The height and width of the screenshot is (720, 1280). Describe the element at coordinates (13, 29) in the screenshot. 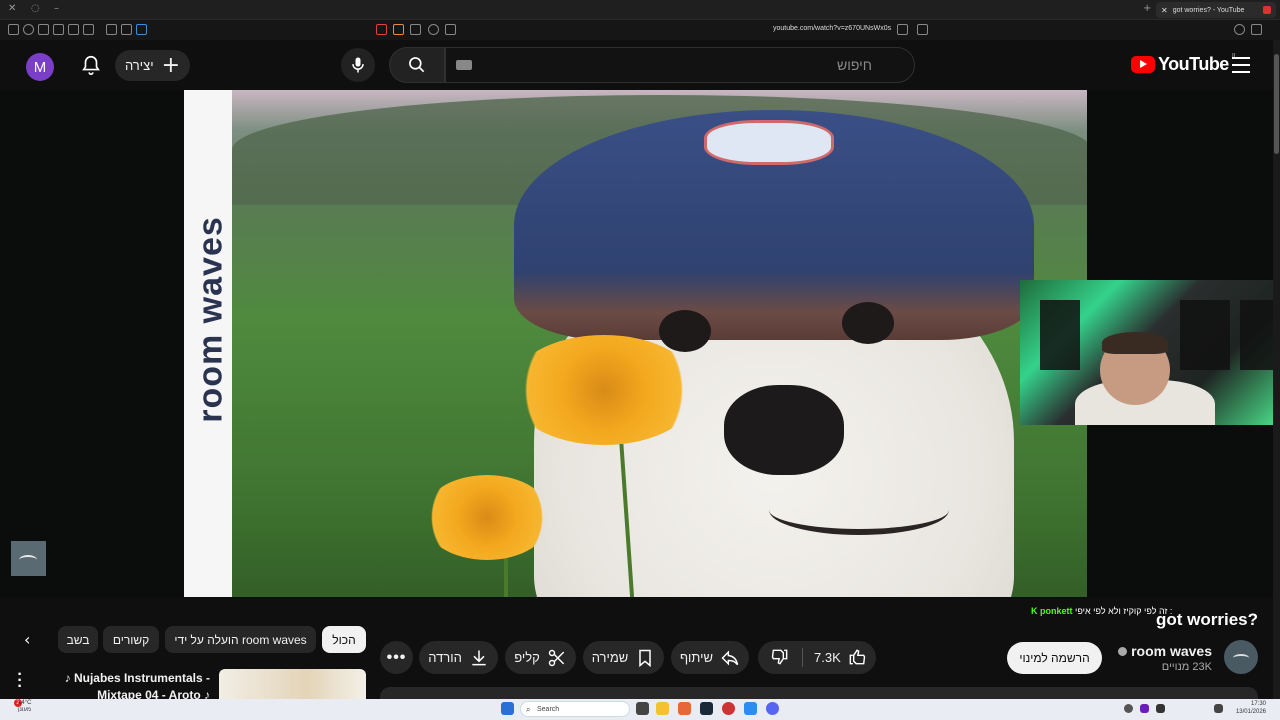

I see `sidebar-icon` at that location.